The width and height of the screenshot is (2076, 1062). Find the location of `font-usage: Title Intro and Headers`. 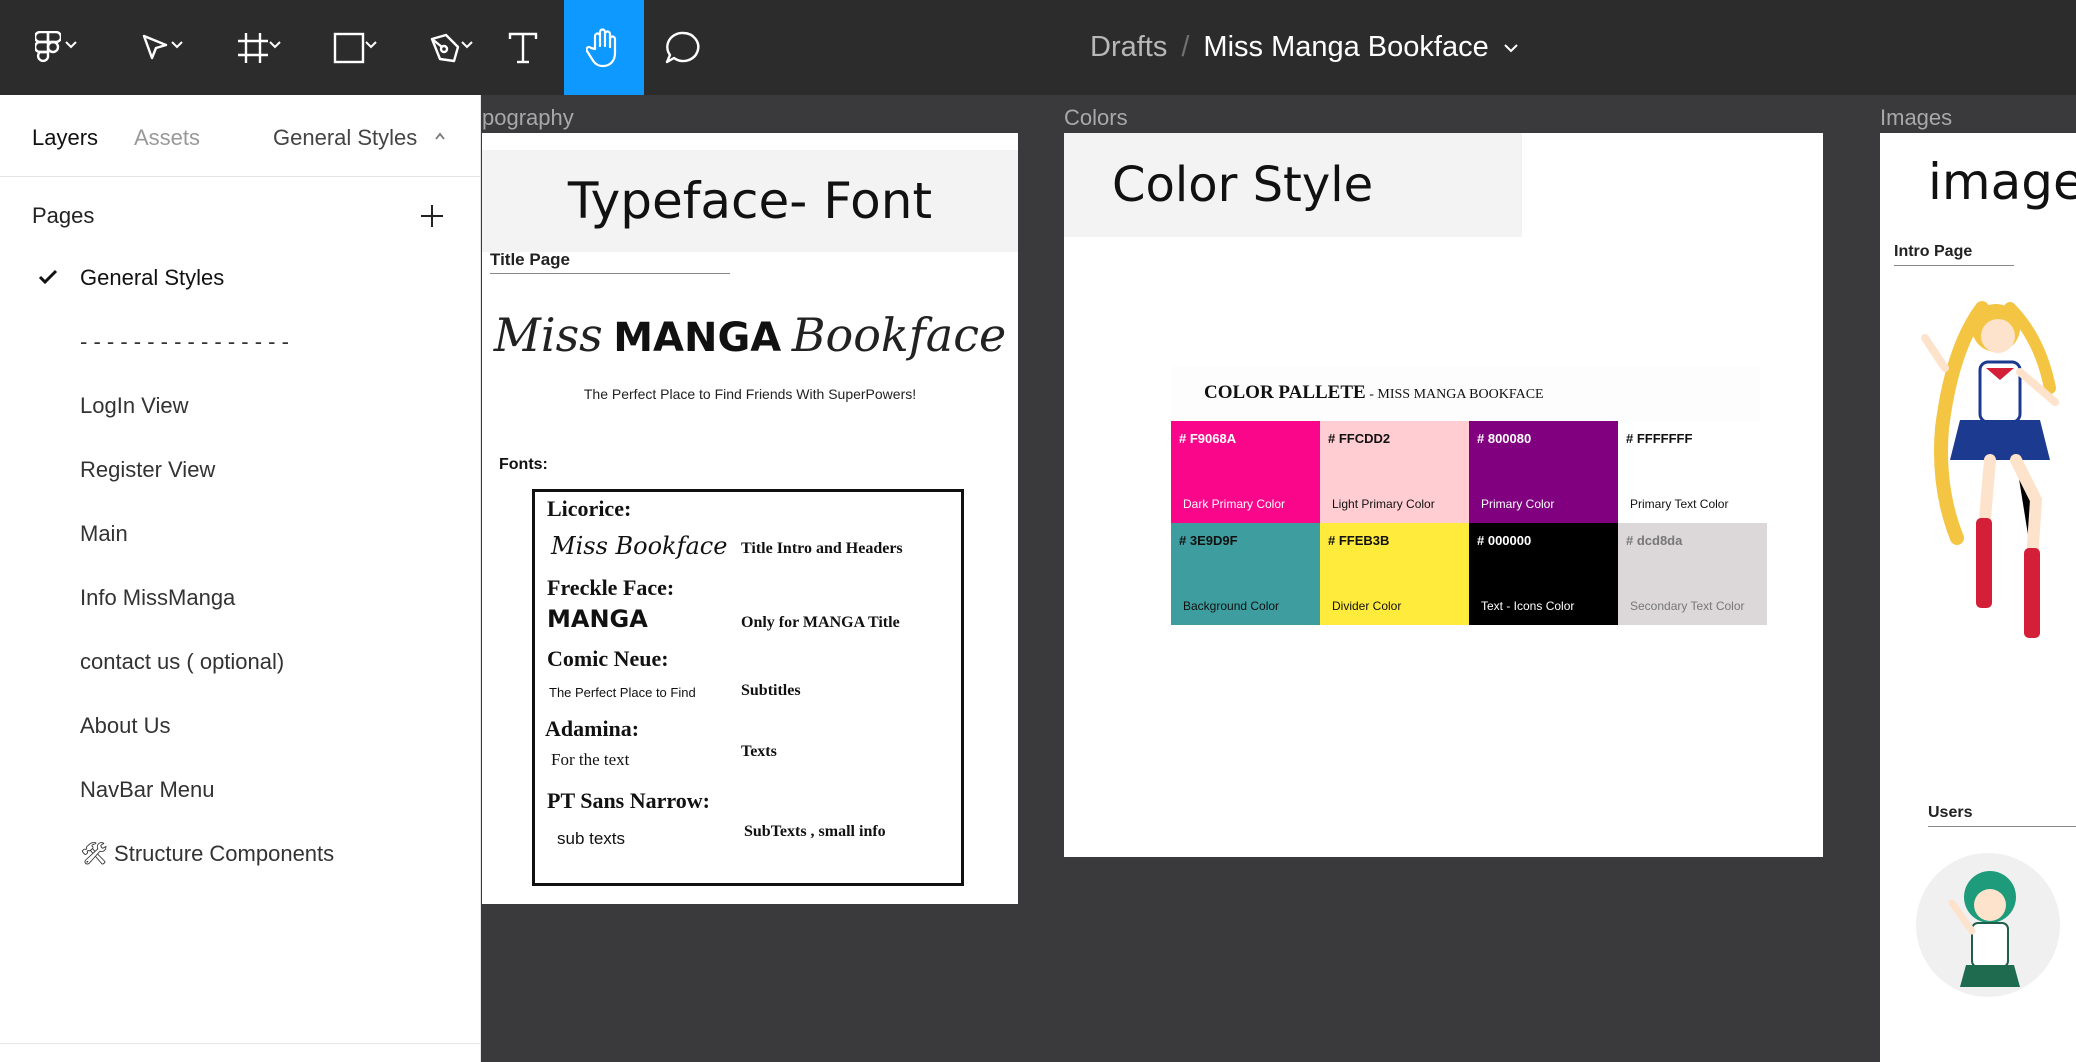

font-usage: Title Intro and Headers is located at coordinates (822, 548).